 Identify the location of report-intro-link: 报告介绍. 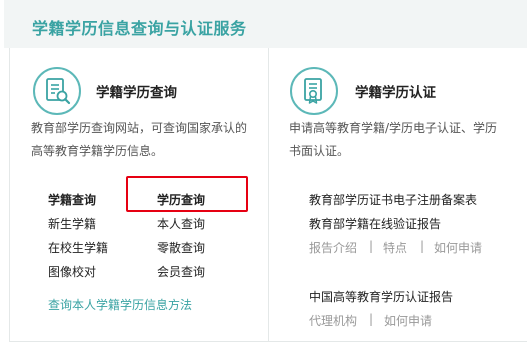
(333, 247).